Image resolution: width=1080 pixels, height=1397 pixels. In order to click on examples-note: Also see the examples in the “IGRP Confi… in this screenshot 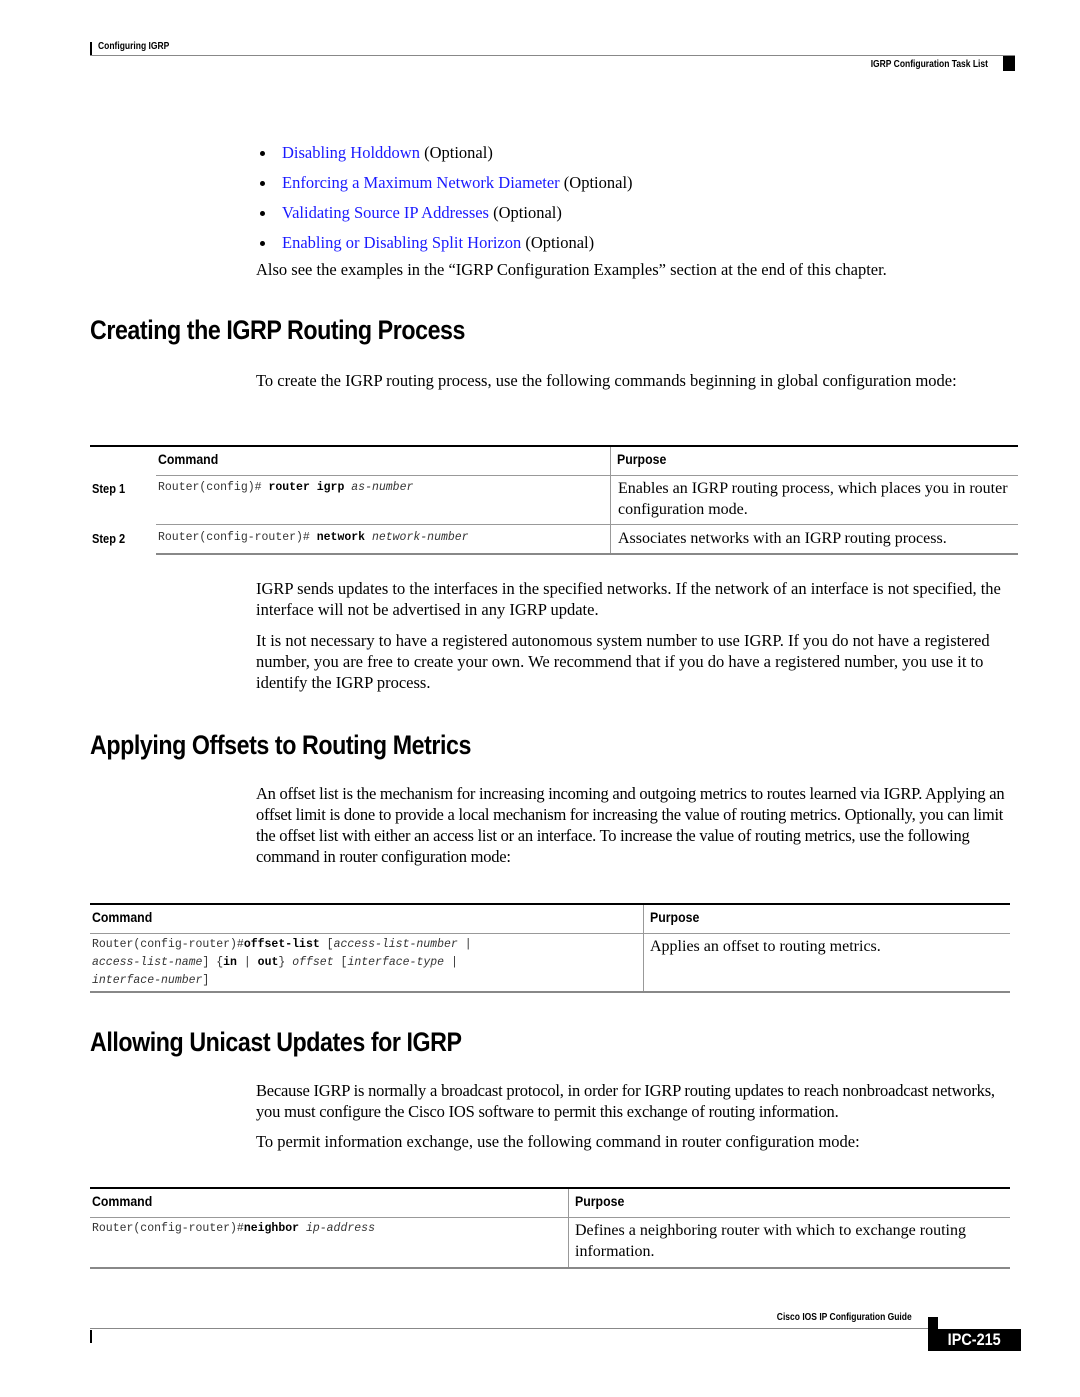, I will do `click(571, 269)`.